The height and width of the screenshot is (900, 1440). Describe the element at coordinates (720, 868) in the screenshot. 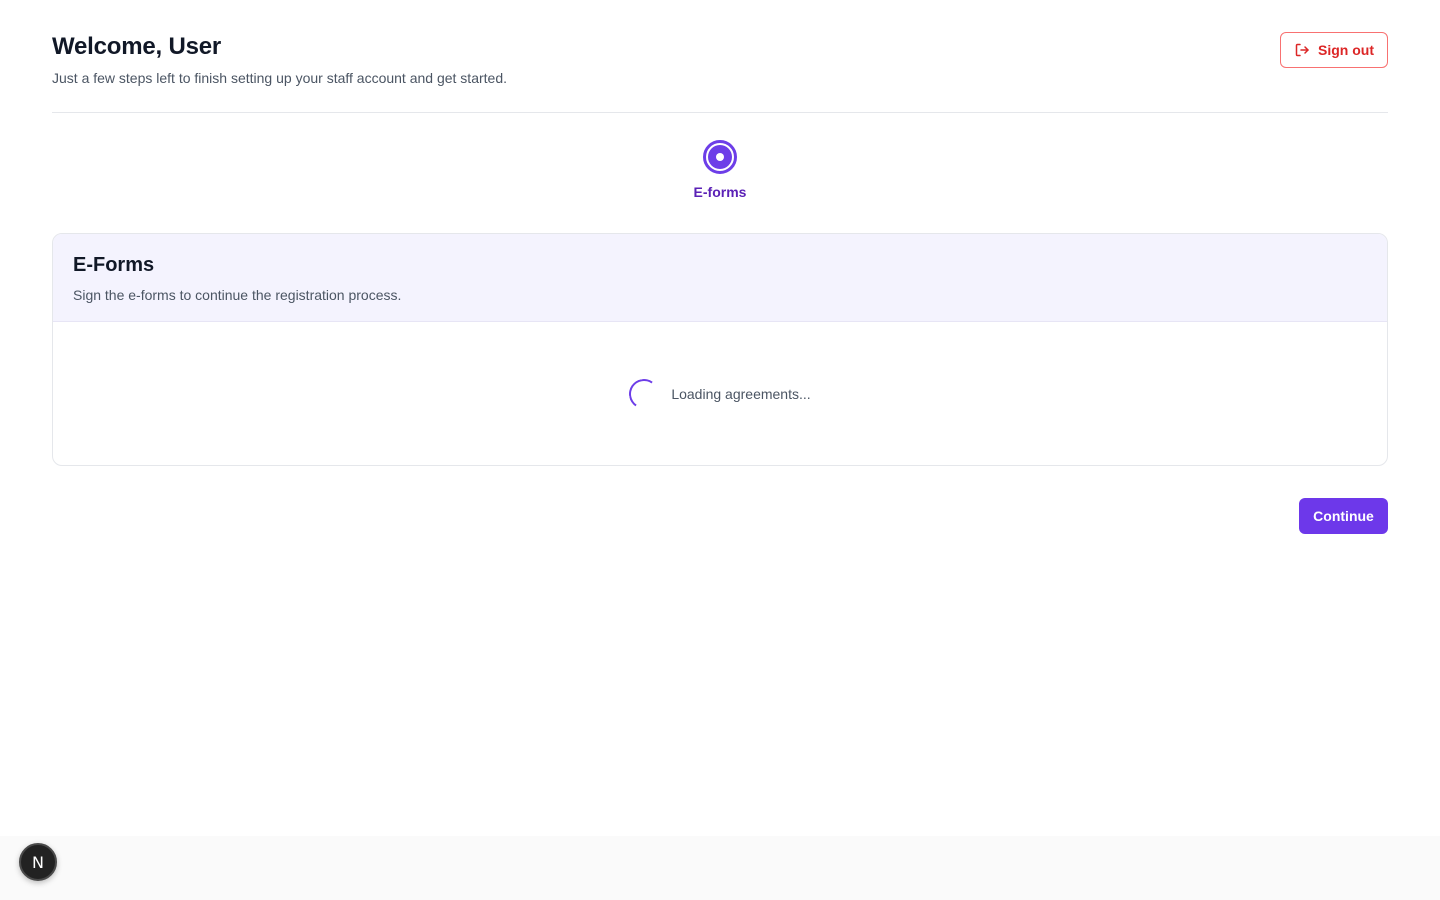

I see `footer-bar` at that location.